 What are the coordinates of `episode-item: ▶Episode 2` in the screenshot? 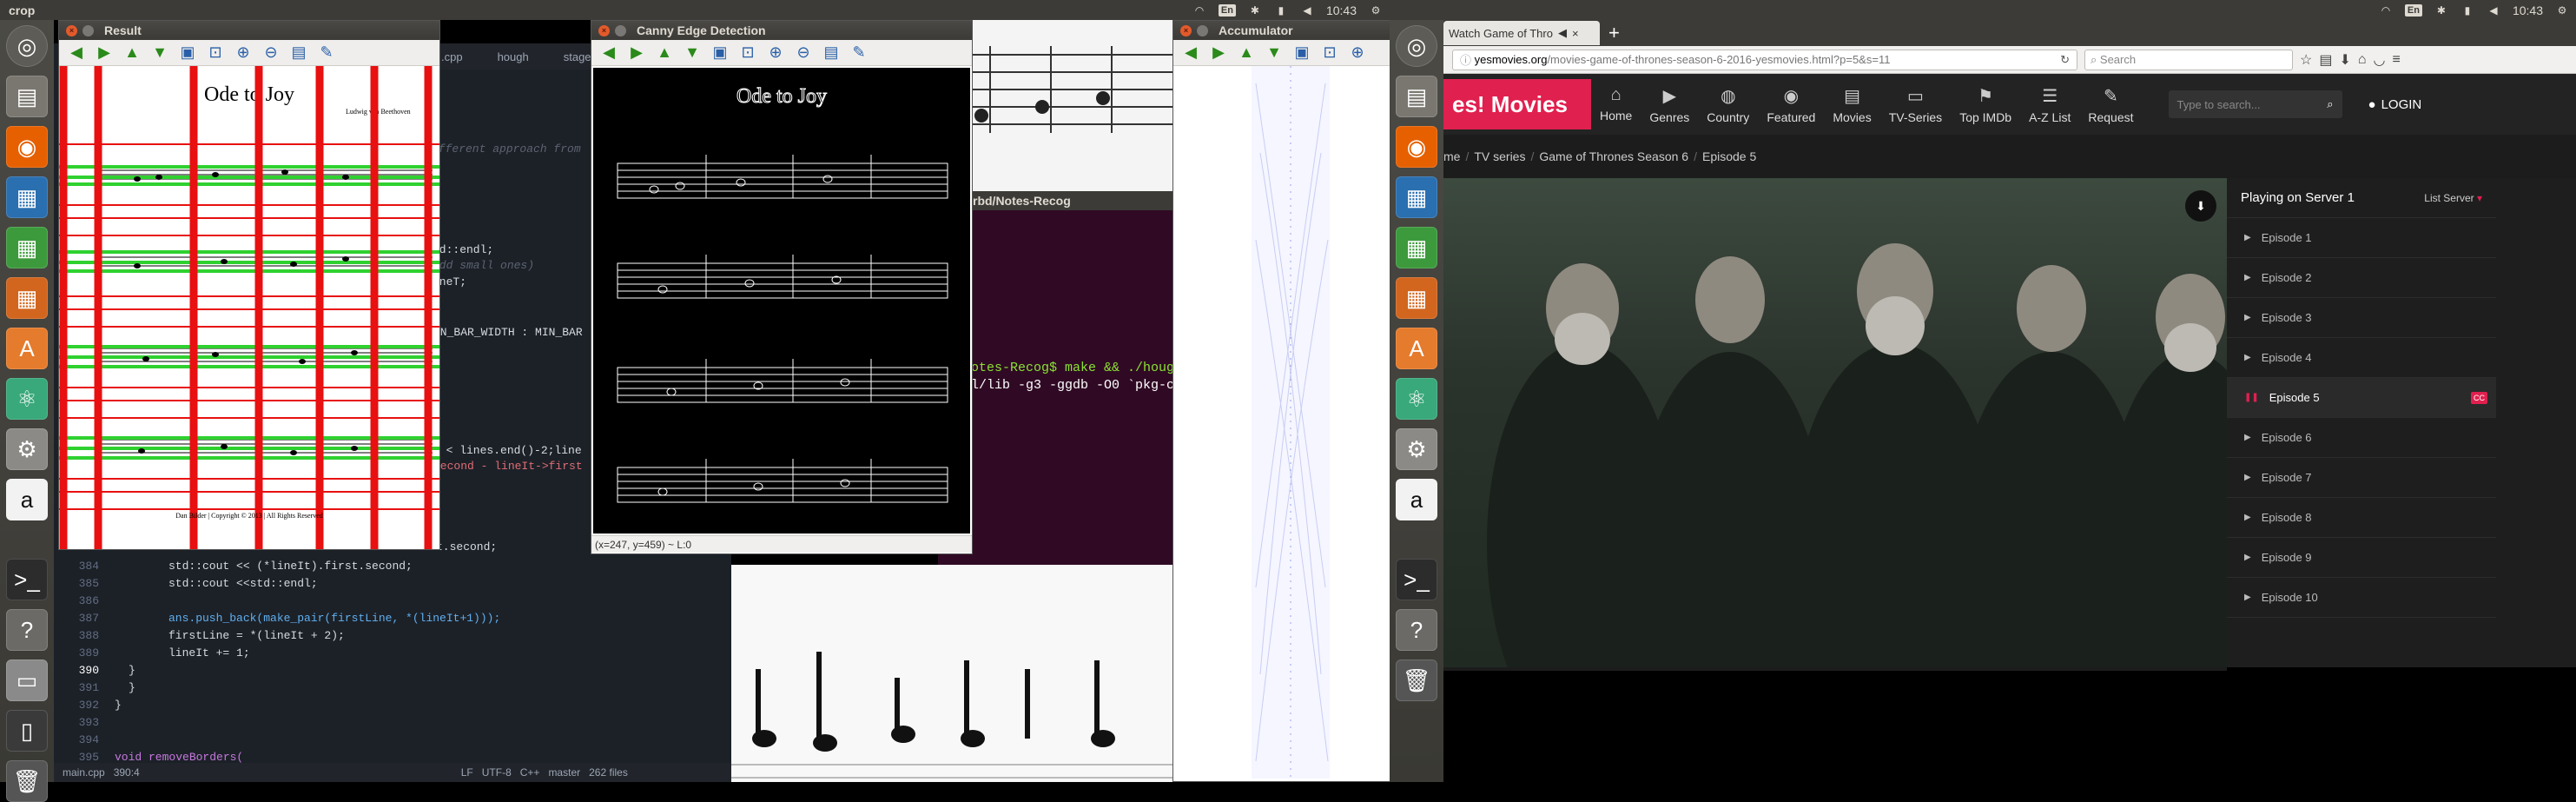 It's located at (2362, 278).